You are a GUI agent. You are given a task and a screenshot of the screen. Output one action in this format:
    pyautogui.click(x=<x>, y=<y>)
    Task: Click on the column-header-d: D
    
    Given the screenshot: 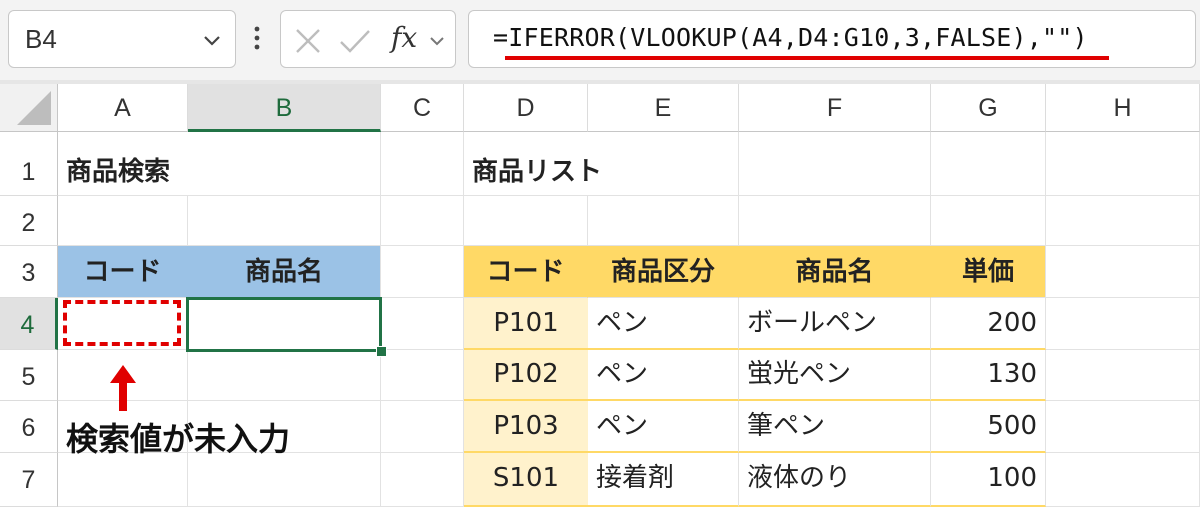 What is the action you would take?
    pyautogui.click(x=526, y=108)
    